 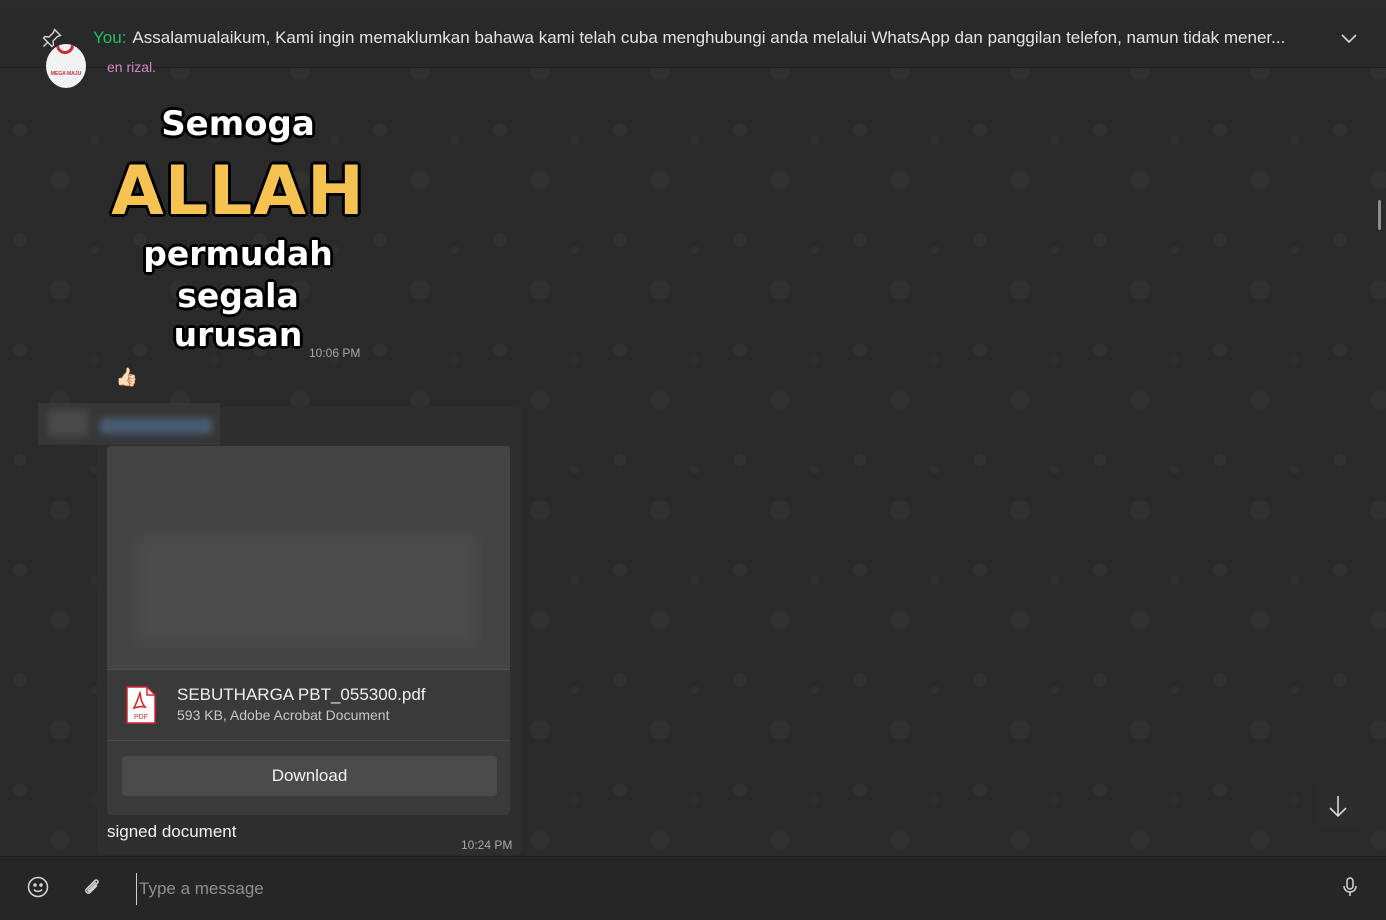 What do you see at coordinates (156, 426) in the screenshot?
I see `blurred-sender-name` at bounding box center [156, 426].